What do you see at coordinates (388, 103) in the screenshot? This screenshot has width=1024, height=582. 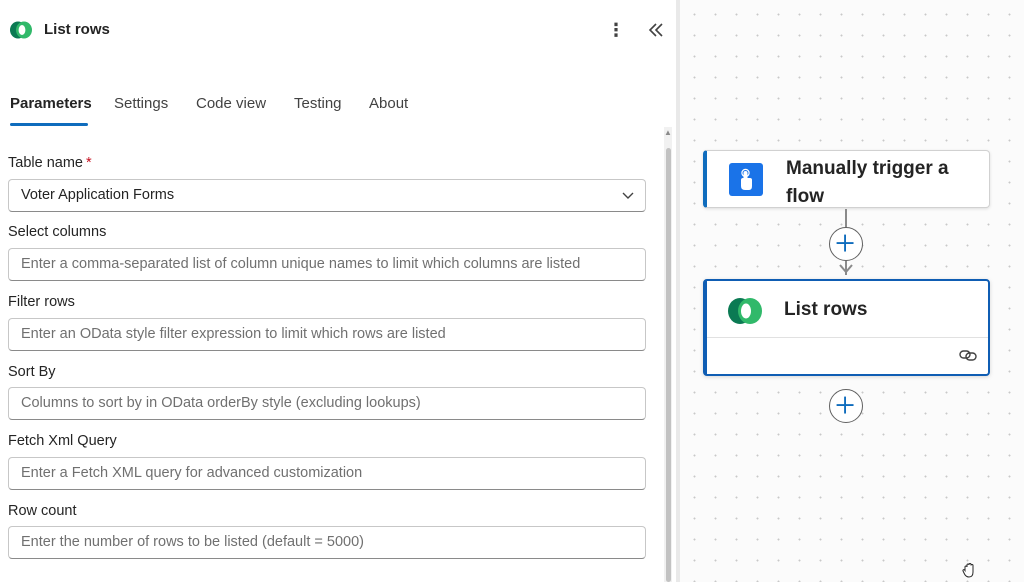 I see `tab-about: About` at bounding box center [388, 103].